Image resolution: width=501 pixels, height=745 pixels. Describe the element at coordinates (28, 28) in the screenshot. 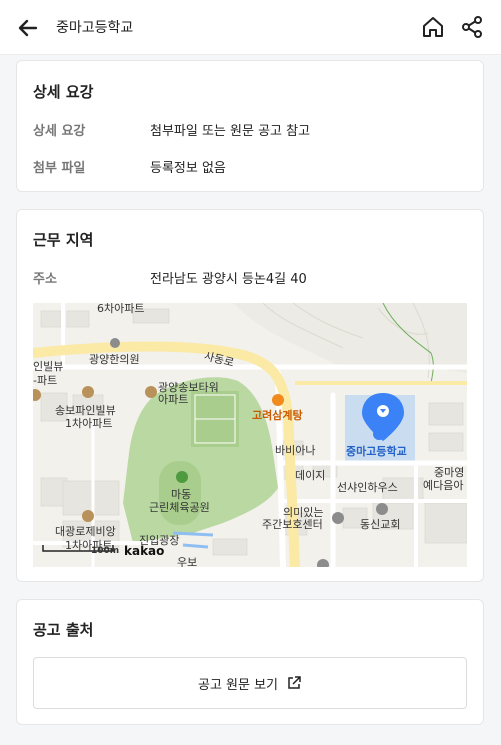

I see `back-arrow-icon` at that location.